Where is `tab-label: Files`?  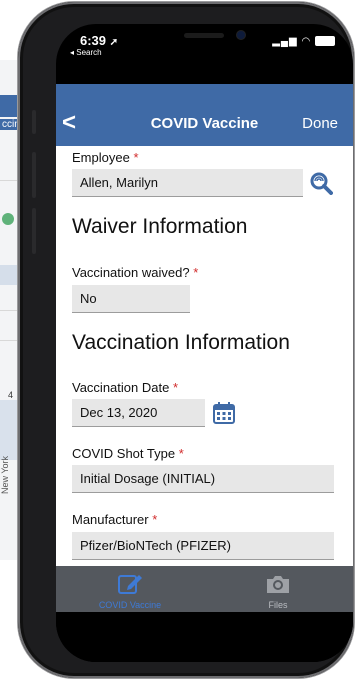
tab-label: Files is located at coordinates (278, 605).